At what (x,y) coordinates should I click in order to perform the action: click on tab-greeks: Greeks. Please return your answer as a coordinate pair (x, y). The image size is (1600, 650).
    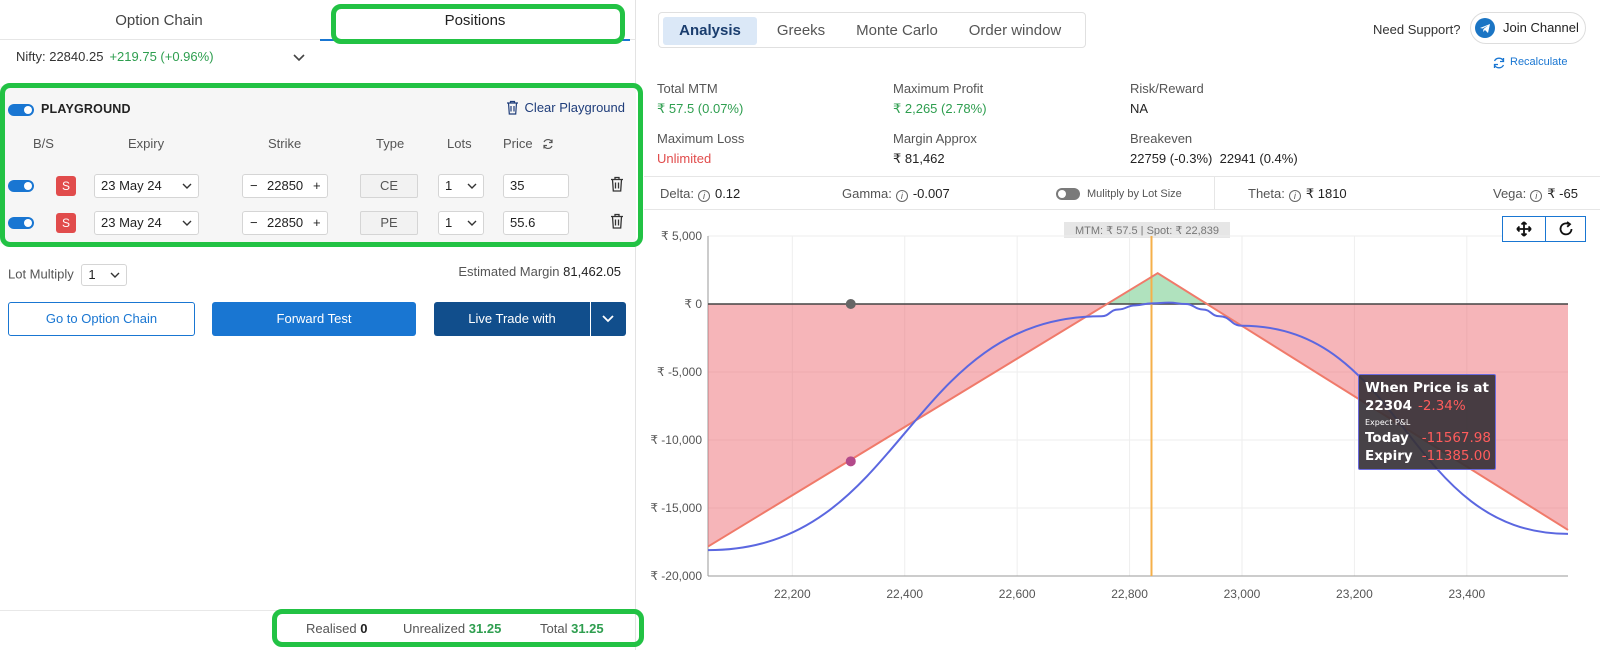
    Looking at the image, I should click on (801, 31).